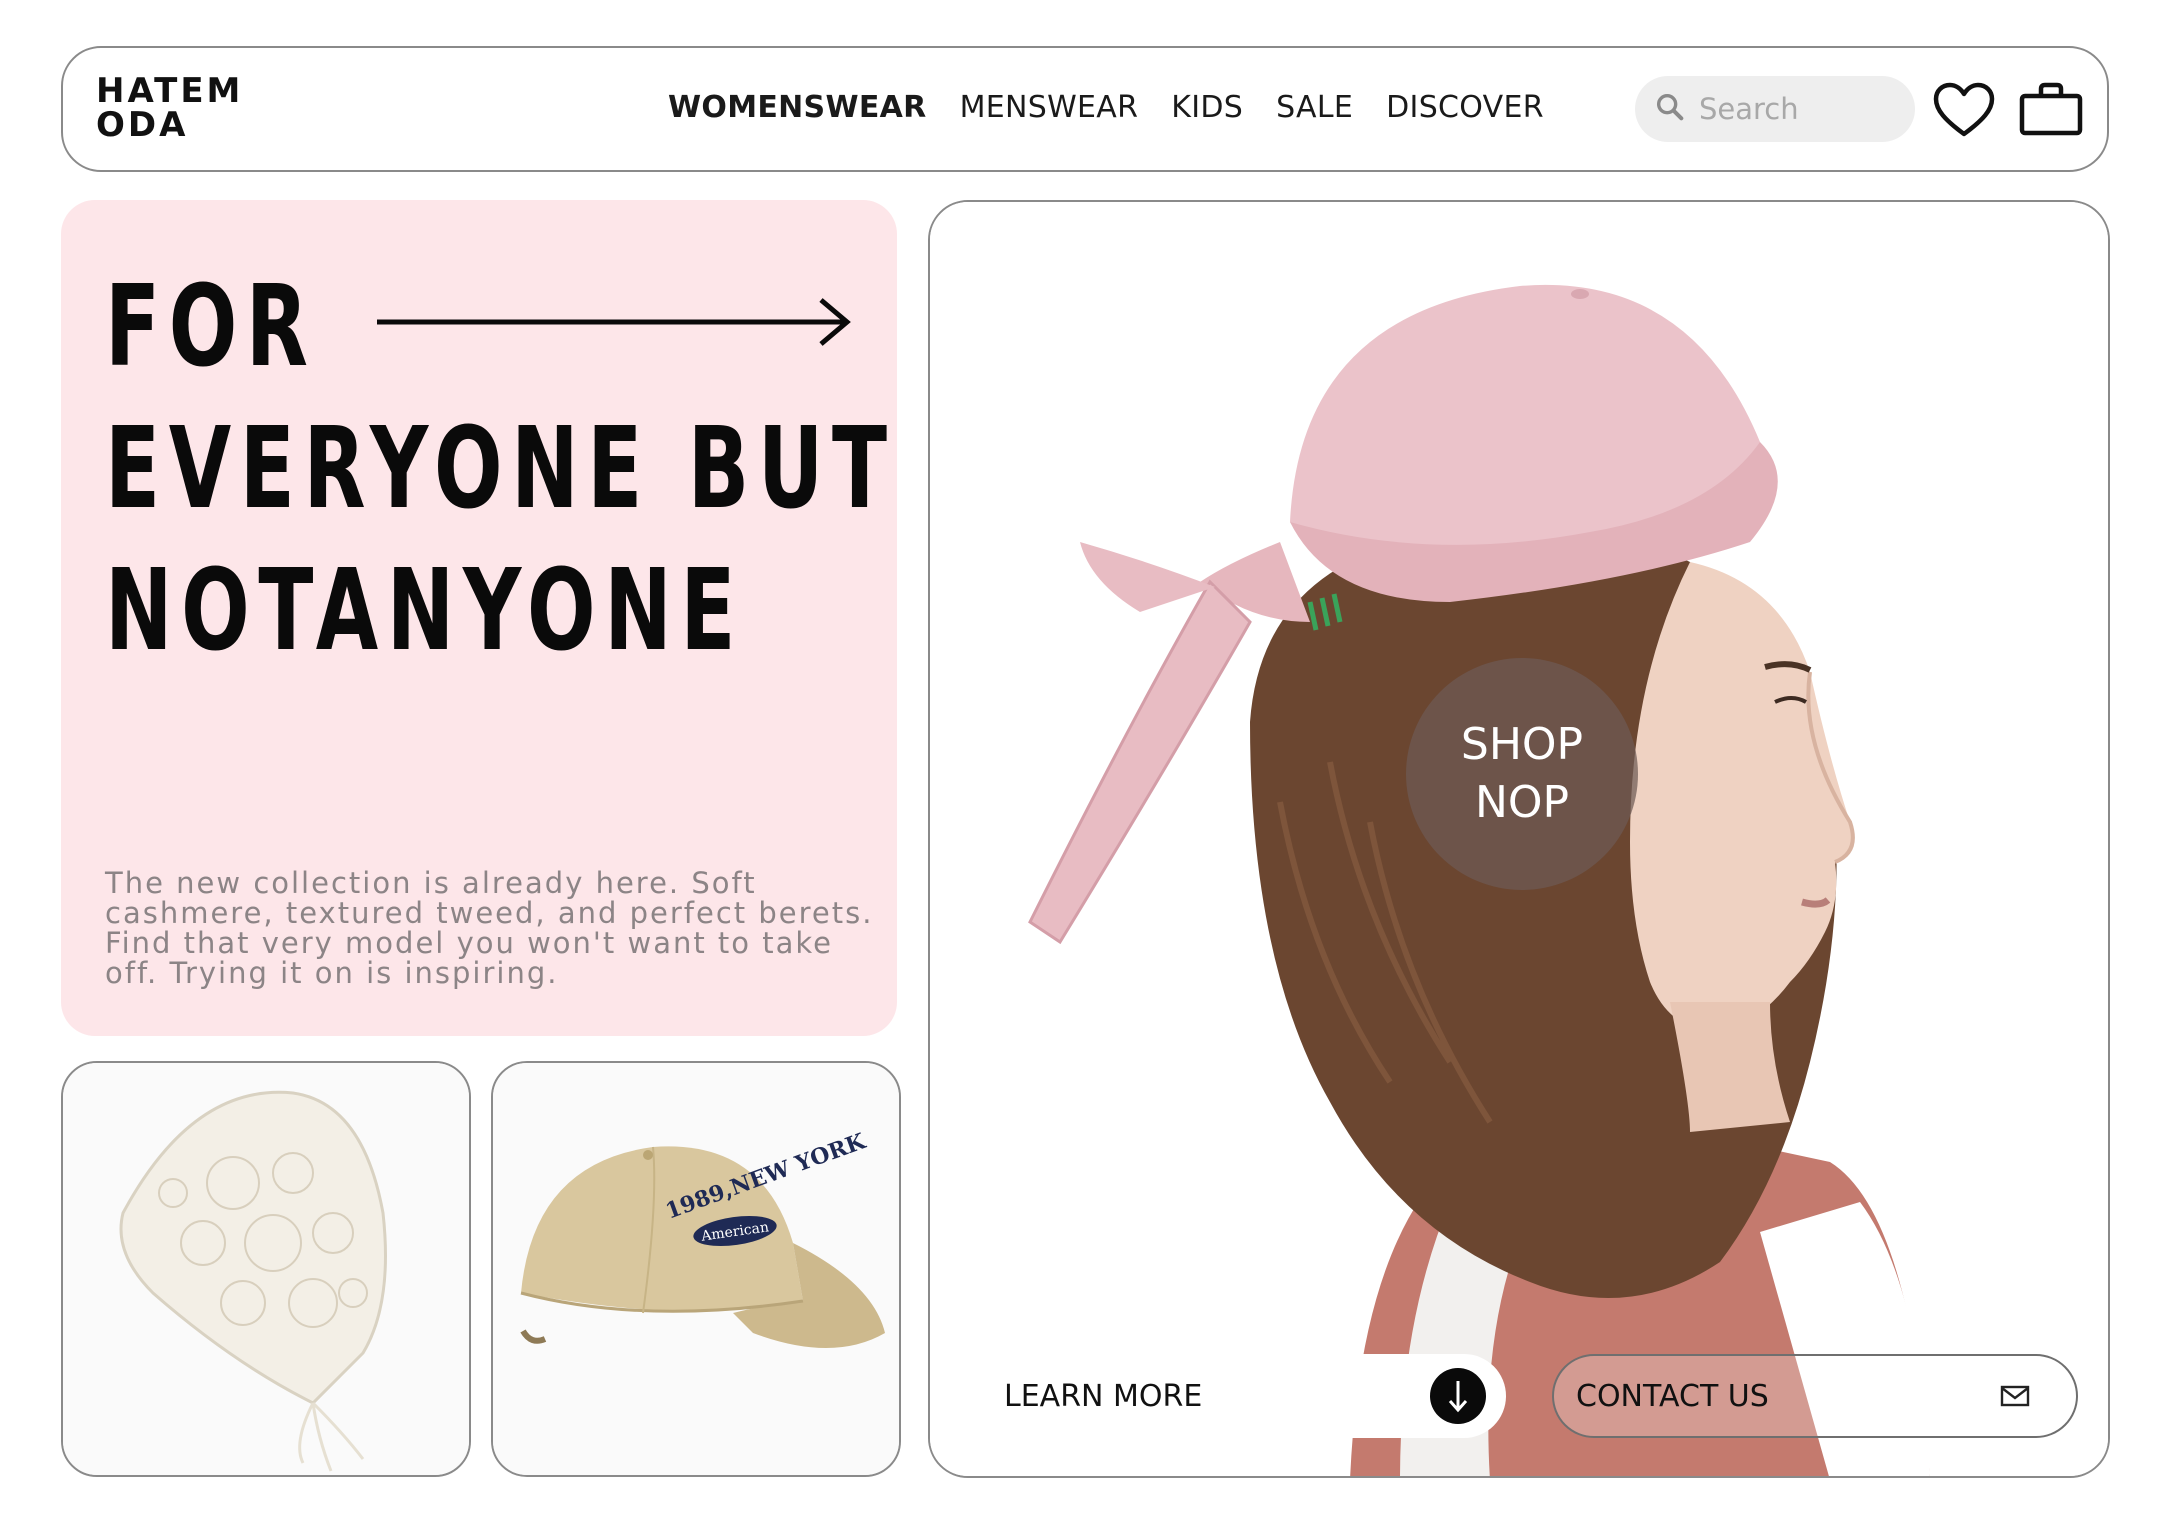  Describe the element at coordinates (1207, 107) in the screenshot. I see `nav-item-kids: KIDS` at that location.